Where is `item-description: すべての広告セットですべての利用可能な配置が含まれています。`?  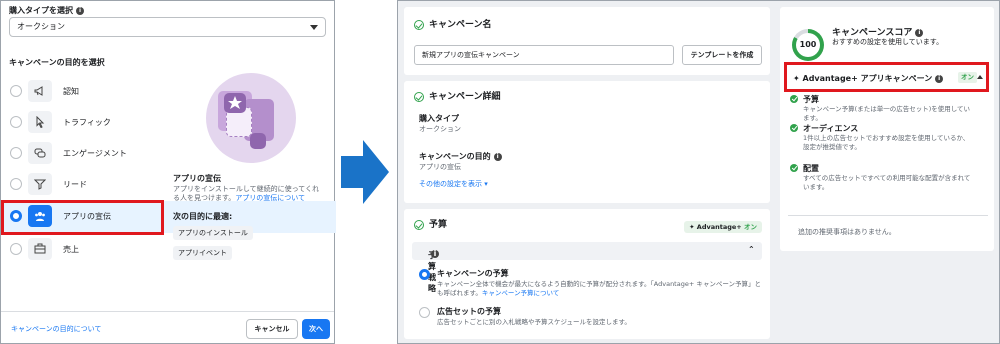 item-description: すべての広告セットですべての利用可能な配置が含まれています。 is located at coordinates (887, 182).